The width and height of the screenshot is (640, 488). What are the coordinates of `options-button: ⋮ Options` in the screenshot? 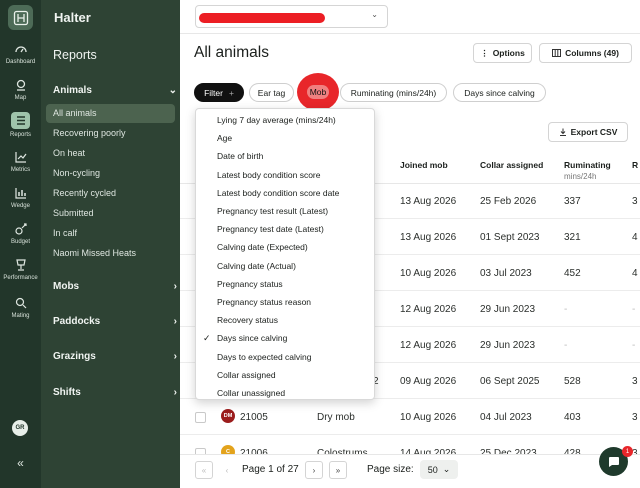 It's located at (502, 53).